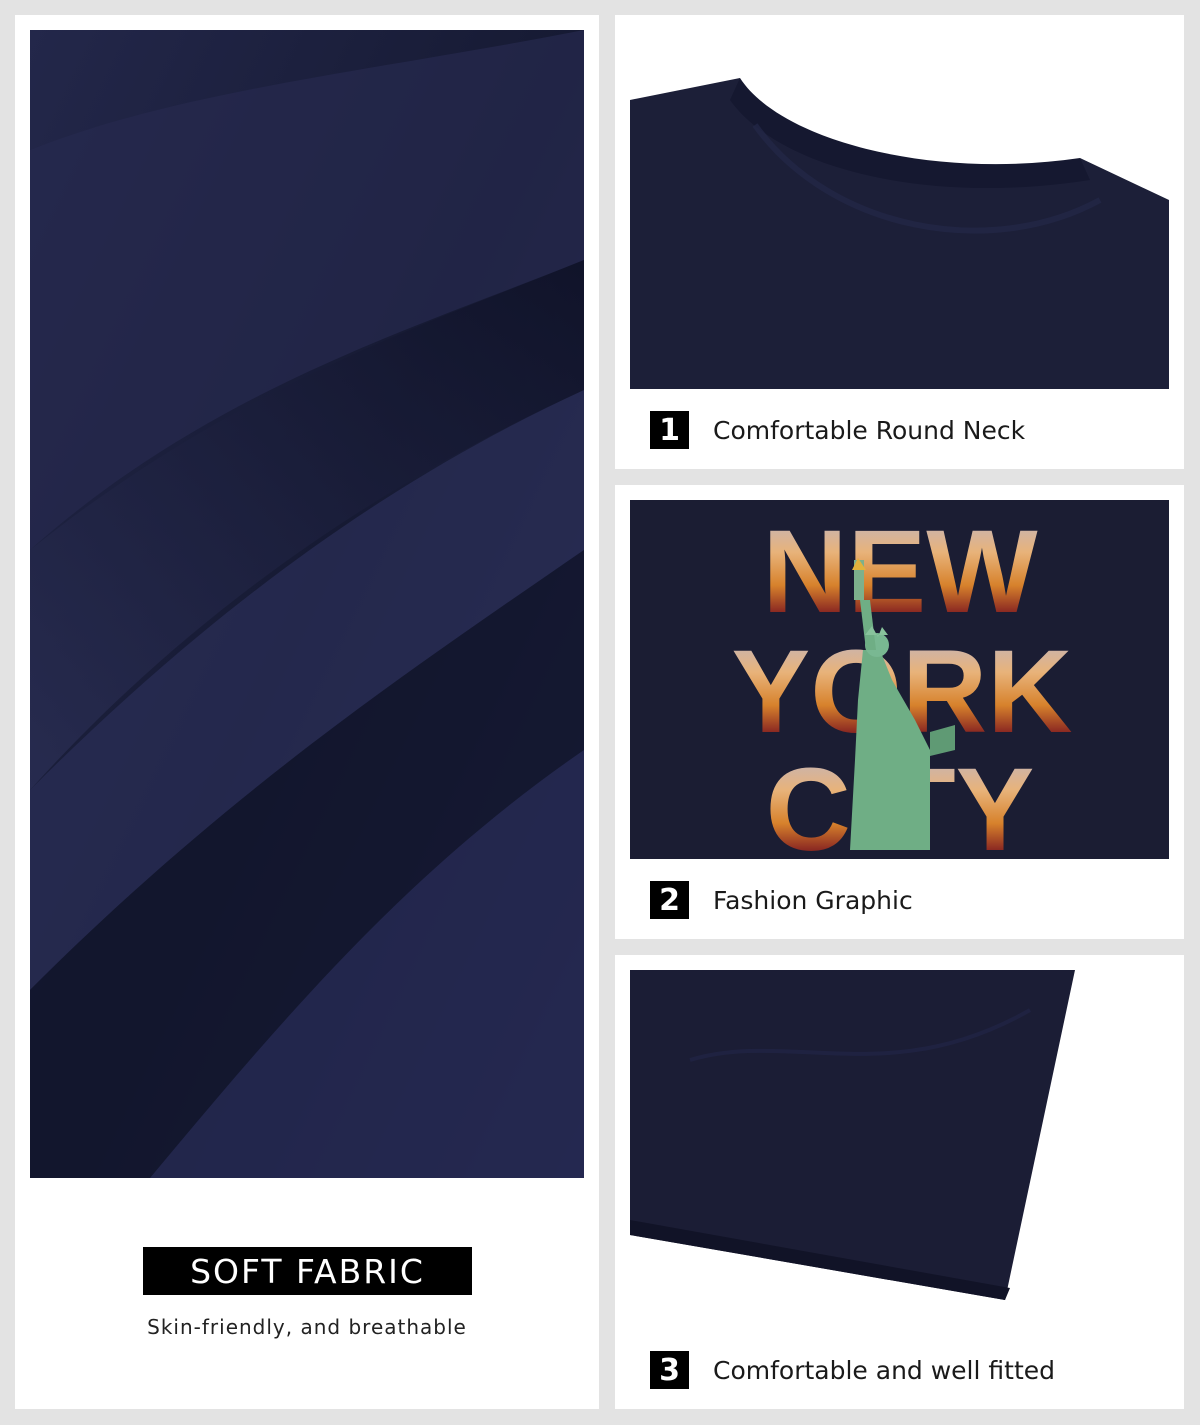 The width and height of the screenshot is (1200, 1425). What do you see at coordinates (669, 430) in the screenshot?
I see `feature-number-badge: 1` at bounding box center [669, 430].